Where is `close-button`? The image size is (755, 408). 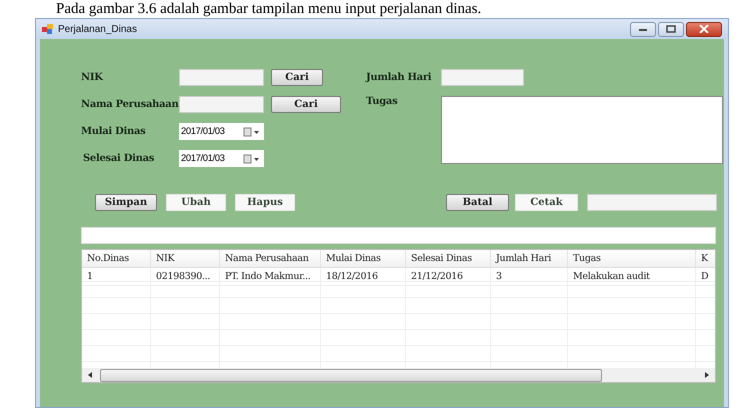 close-button is located at coordinates (704, 29).